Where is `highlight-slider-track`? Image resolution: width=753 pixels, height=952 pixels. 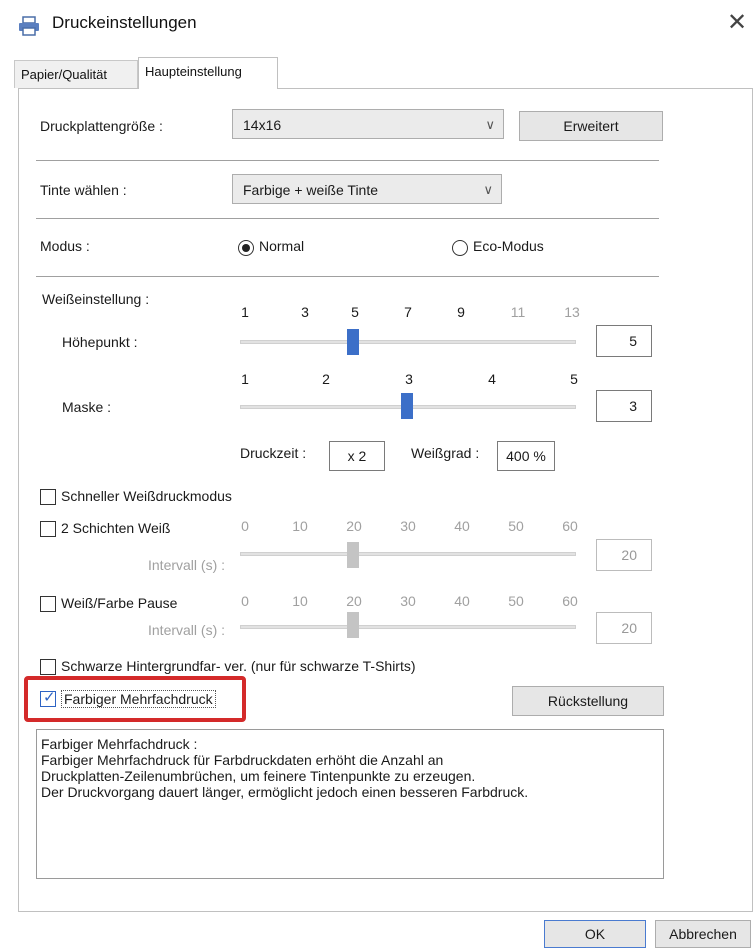
highlight-slider-track is located at coordinates (408, 342).